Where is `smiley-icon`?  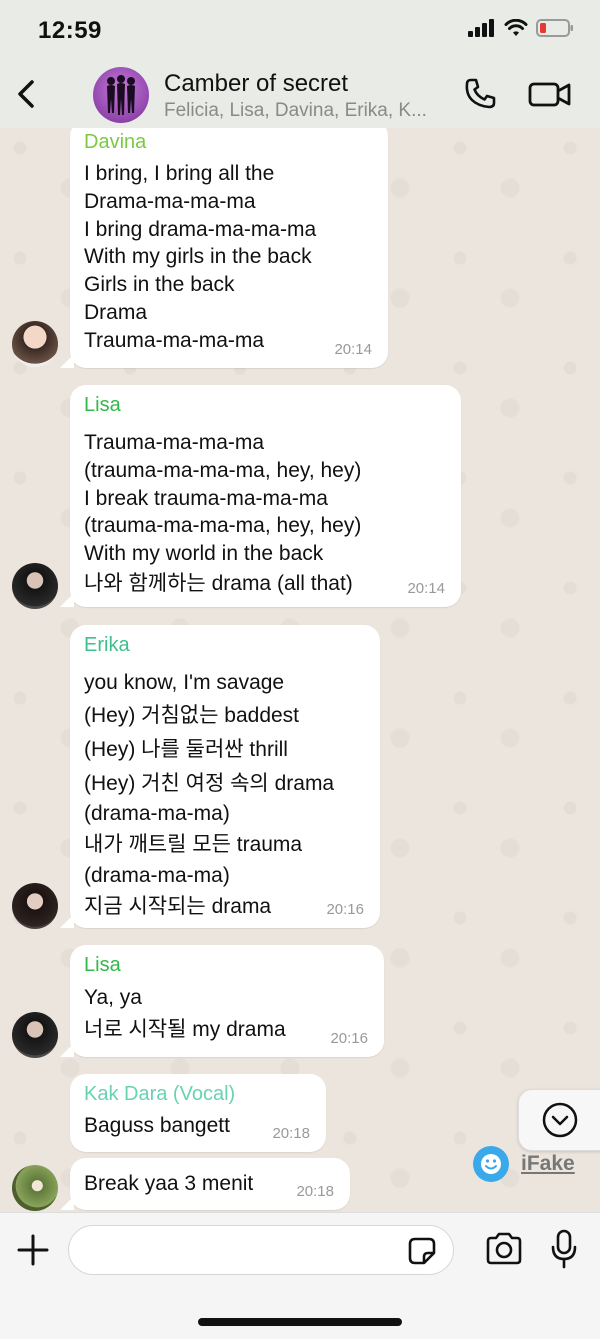
smiley-icon is located at coordinates (491, 1164).